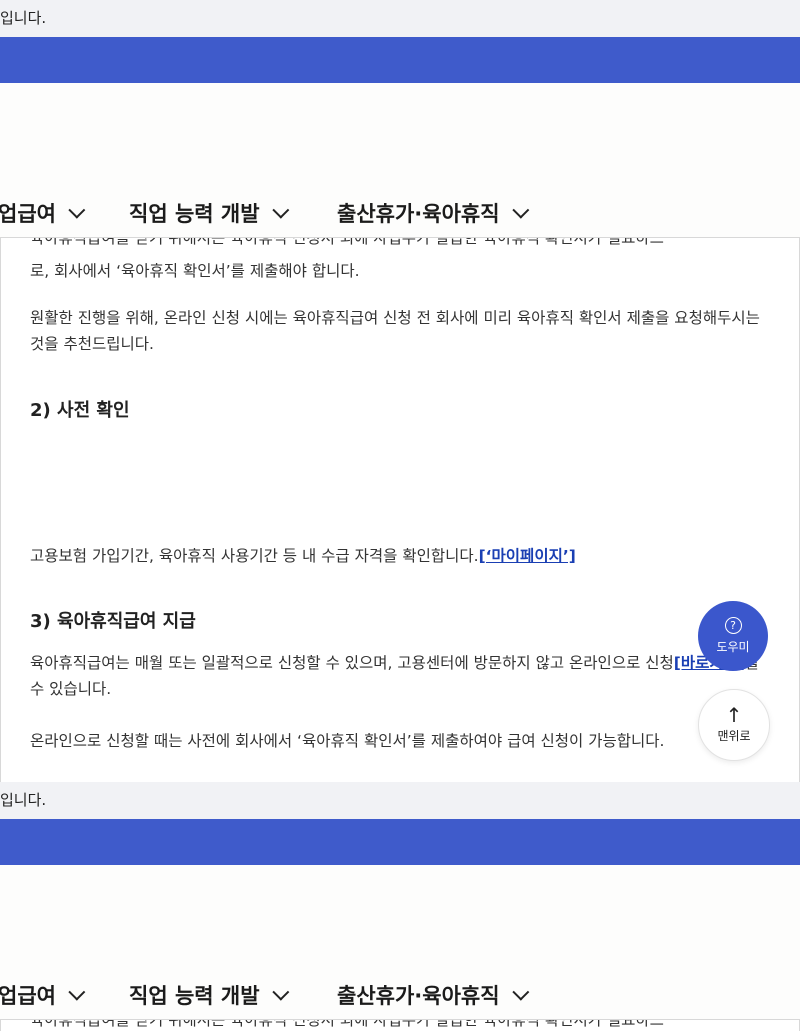 Image resolution: width=800 pixels, height=1031 pixels. What do you see at coordinates (80, 410) in the screenshot?
I see `section-heading: 2) 사전 확인` at bounding box center [80, 410].